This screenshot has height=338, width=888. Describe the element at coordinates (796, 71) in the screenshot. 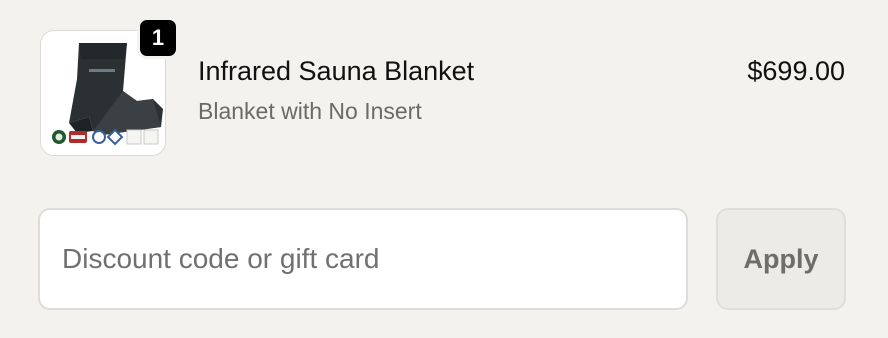

I see `product-price: $699.00` at that location.